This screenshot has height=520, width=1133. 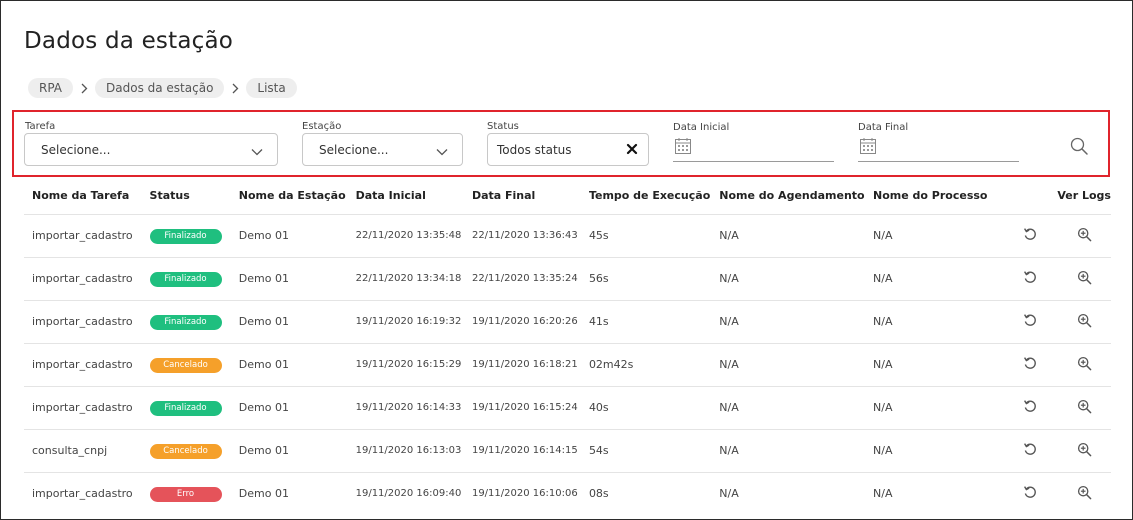 I want to click on data-final-input, so click(x=938, y=148).